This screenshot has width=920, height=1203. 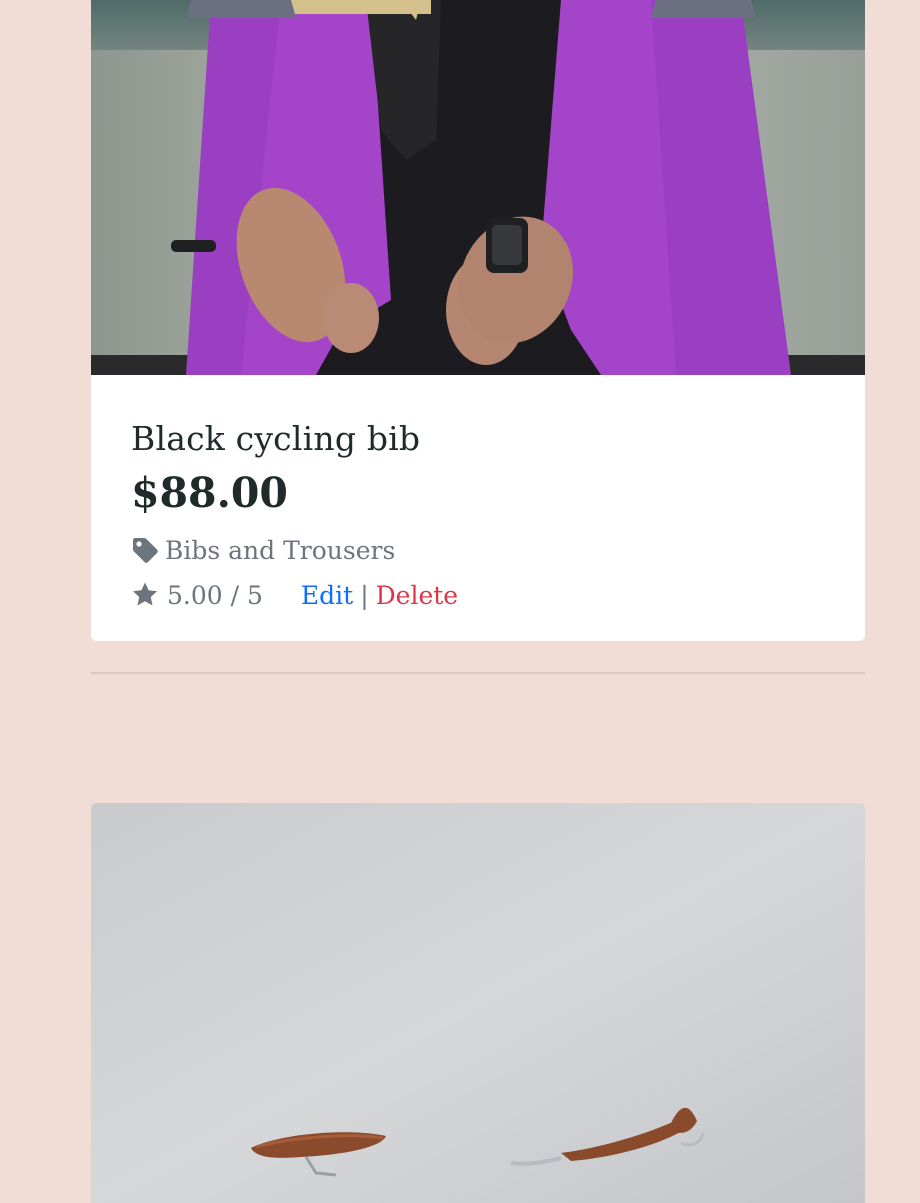 What do you see at coordinates (275, 438) in the screenshot?
I see `product-title: Black cycling bib` at bounding box center [275, 438].